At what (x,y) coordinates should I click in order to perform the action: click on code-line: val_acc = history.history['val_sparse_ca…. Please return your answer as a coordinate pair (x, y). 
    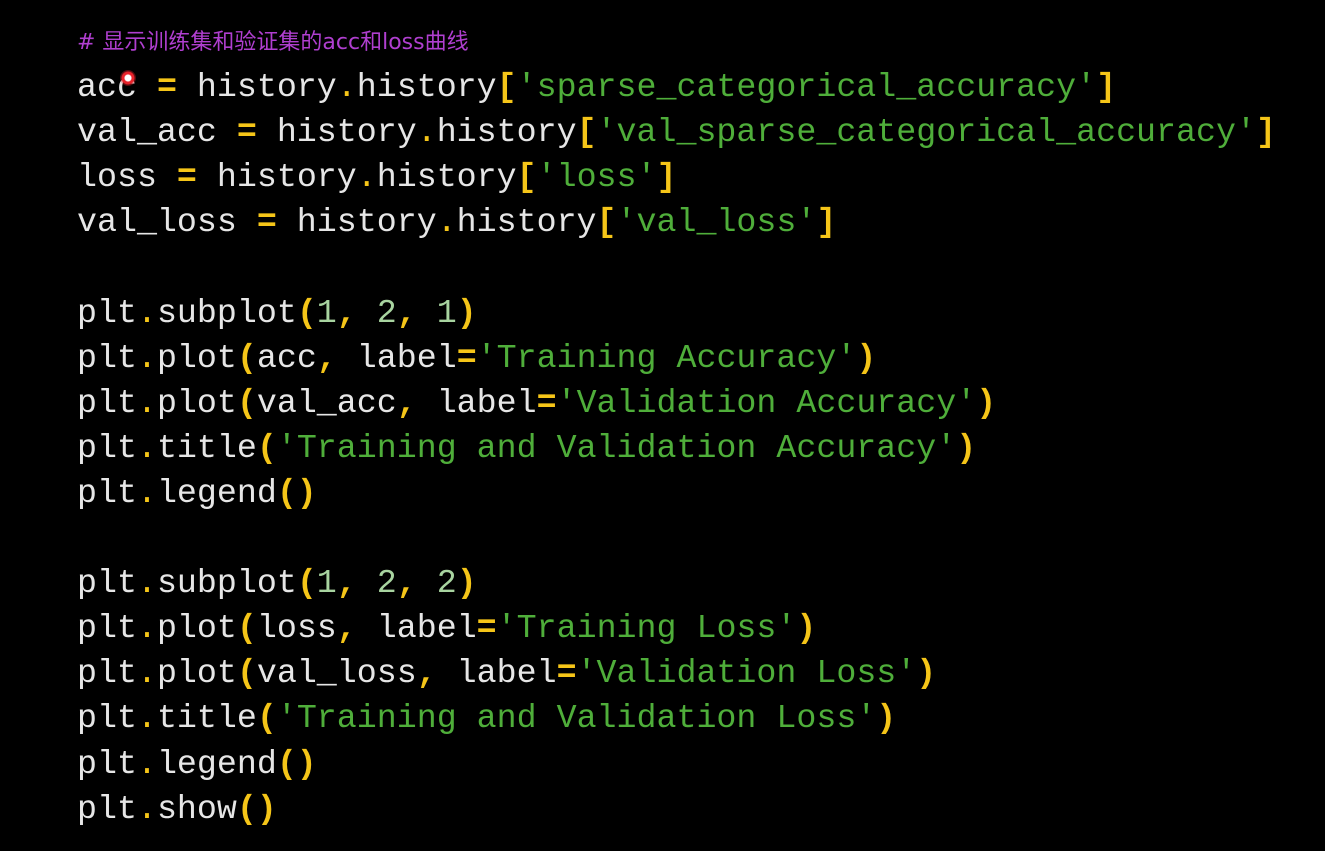
    Looking at the image, I should click on (676, 132).